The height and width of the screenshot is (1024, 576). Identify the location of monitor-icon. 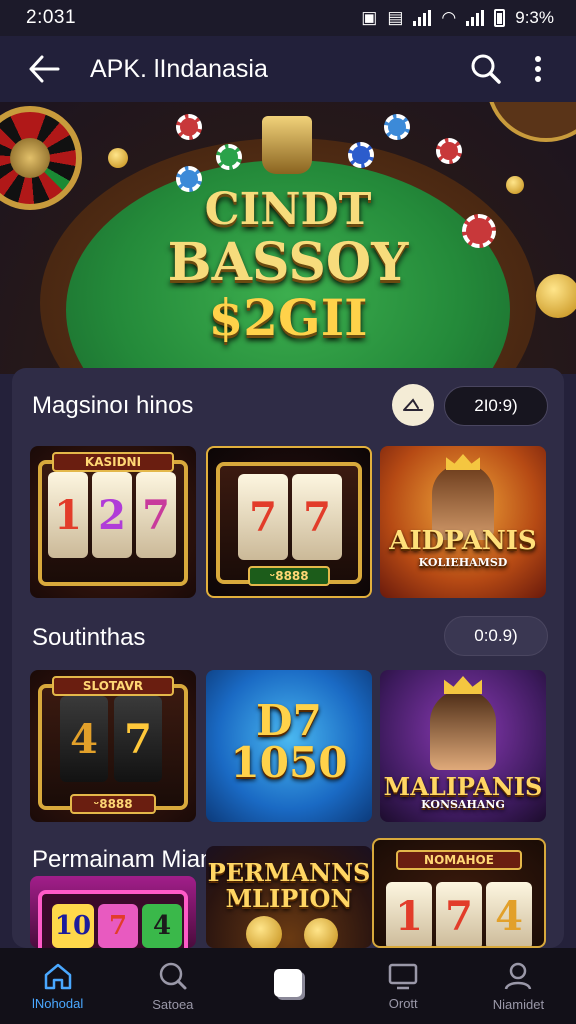
(403, 976).